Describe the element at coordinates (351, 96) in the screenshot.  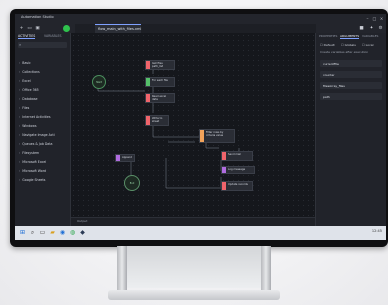
I see `variable-field: path` at that location.